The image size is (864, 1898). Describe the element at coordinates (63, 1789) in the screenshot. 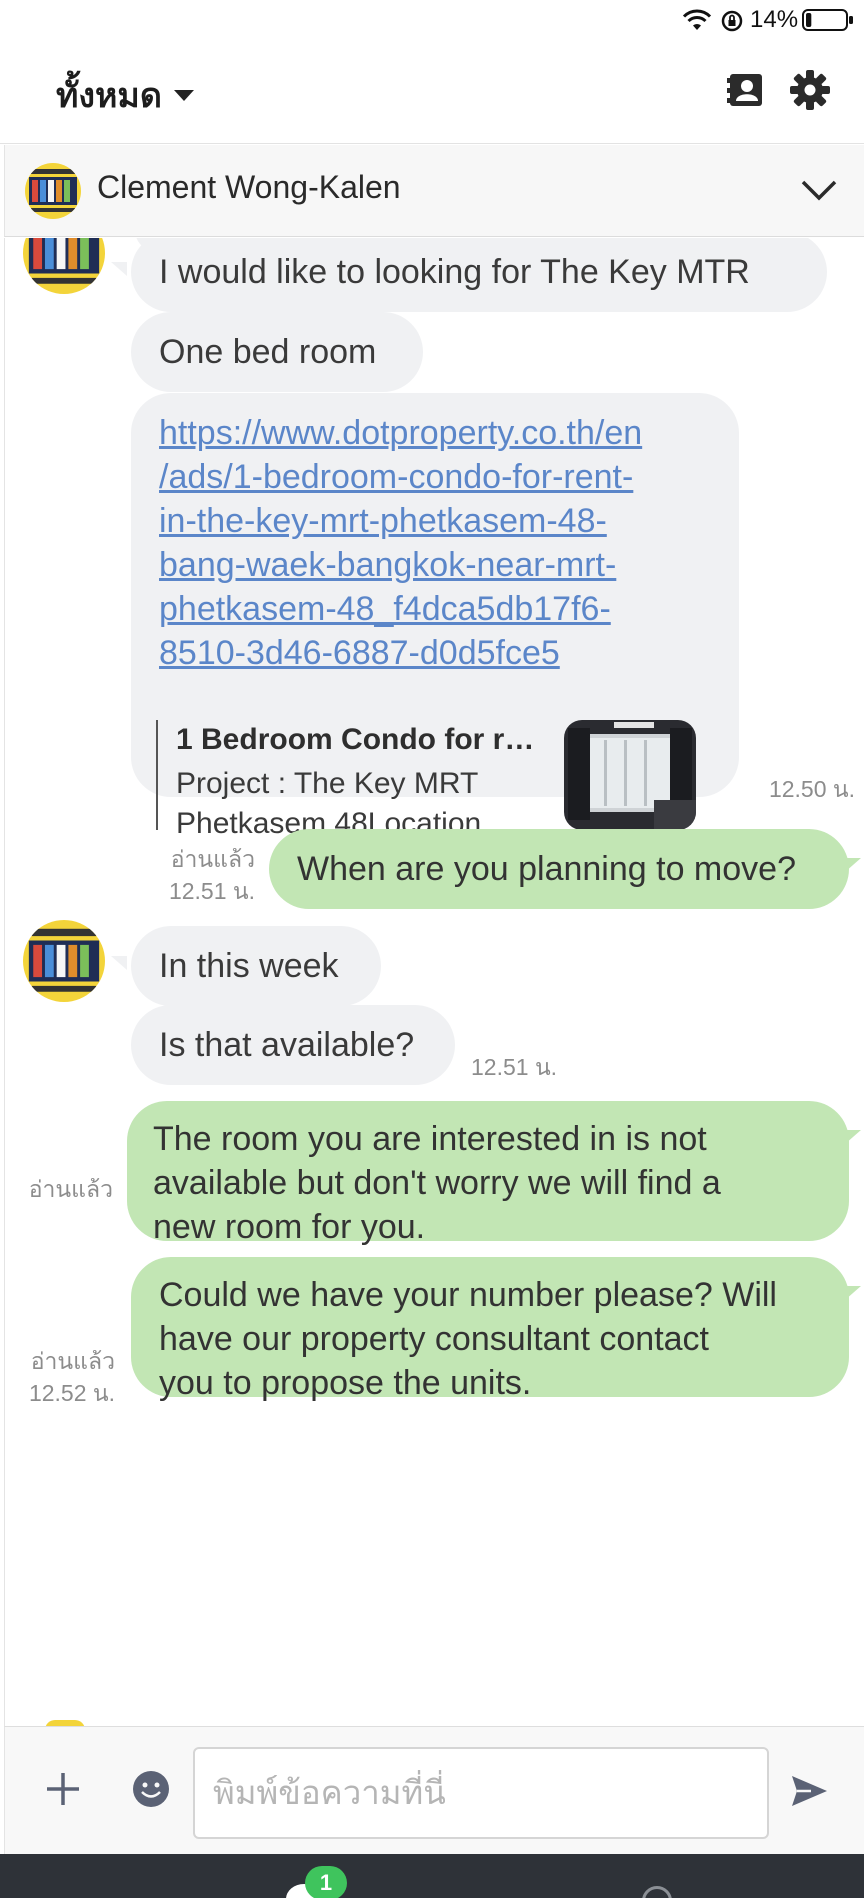

I see `plus-icon` at that location.